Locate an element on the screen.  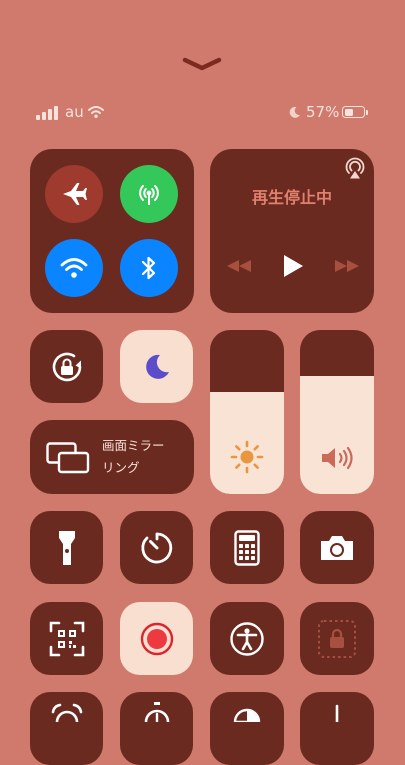
cellular-data-toggle is located at coordinates (149, 194).